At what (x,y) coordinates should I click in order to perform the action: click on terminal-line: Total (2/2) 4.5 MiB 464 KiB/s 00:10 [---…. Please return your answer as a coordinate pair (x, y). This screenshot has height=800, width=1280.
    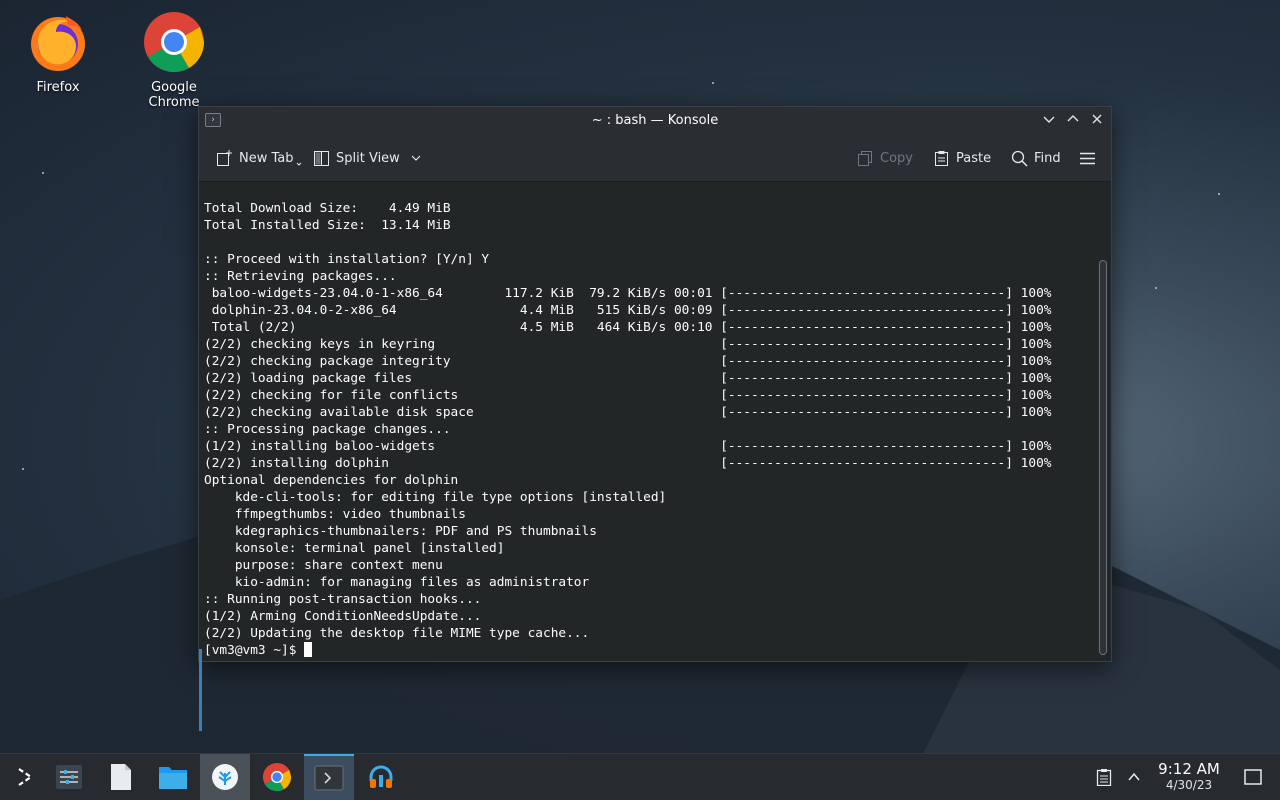
    Looking at the image, I should click on (631, 327).